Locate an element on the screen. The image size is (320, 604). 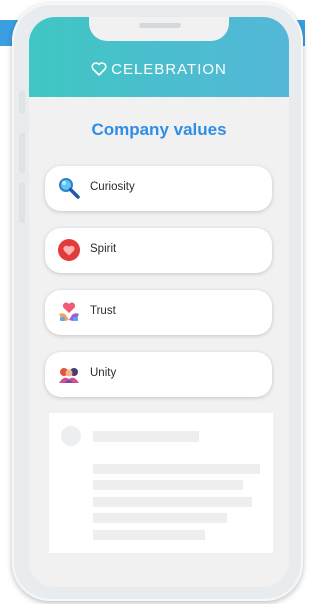
value-card-trust: Trust is located at coordinates (158, 312).